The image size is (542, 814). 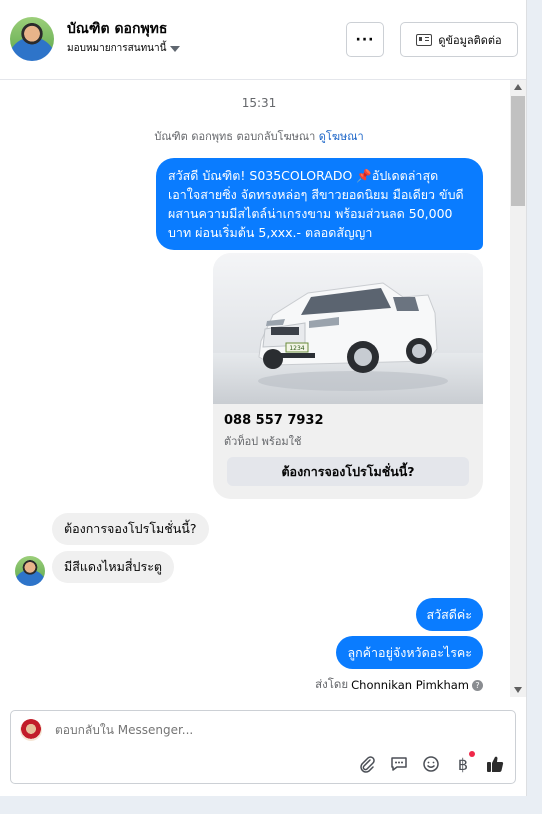 I want to click on contact-name: บัณฑิต ดอกพุทธ, so click(x=117, y=29).